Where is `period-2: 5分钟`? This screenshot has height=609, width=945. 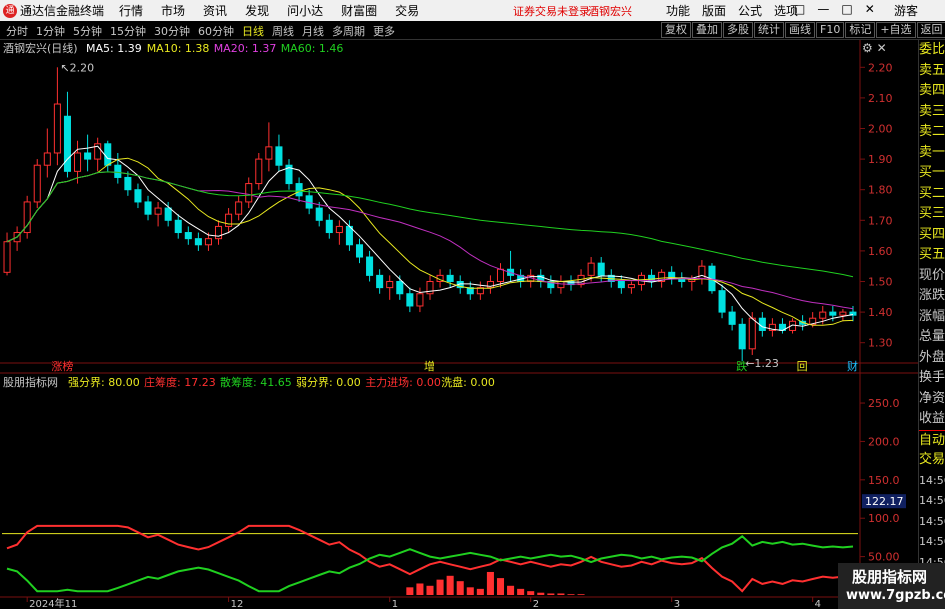 period-2: 5分钟 is located at coordinates (87, 31).